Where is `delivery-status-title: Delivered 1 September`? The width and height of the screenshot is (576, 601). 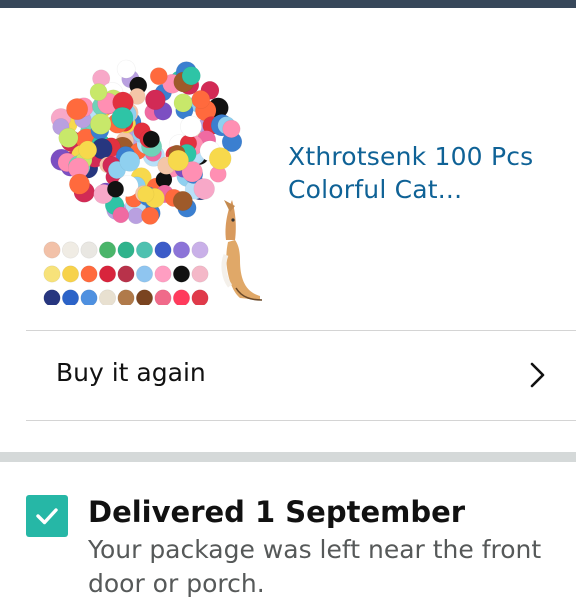
delivery-status-title: Delivered 1 September is located at coordinates (277, 512).